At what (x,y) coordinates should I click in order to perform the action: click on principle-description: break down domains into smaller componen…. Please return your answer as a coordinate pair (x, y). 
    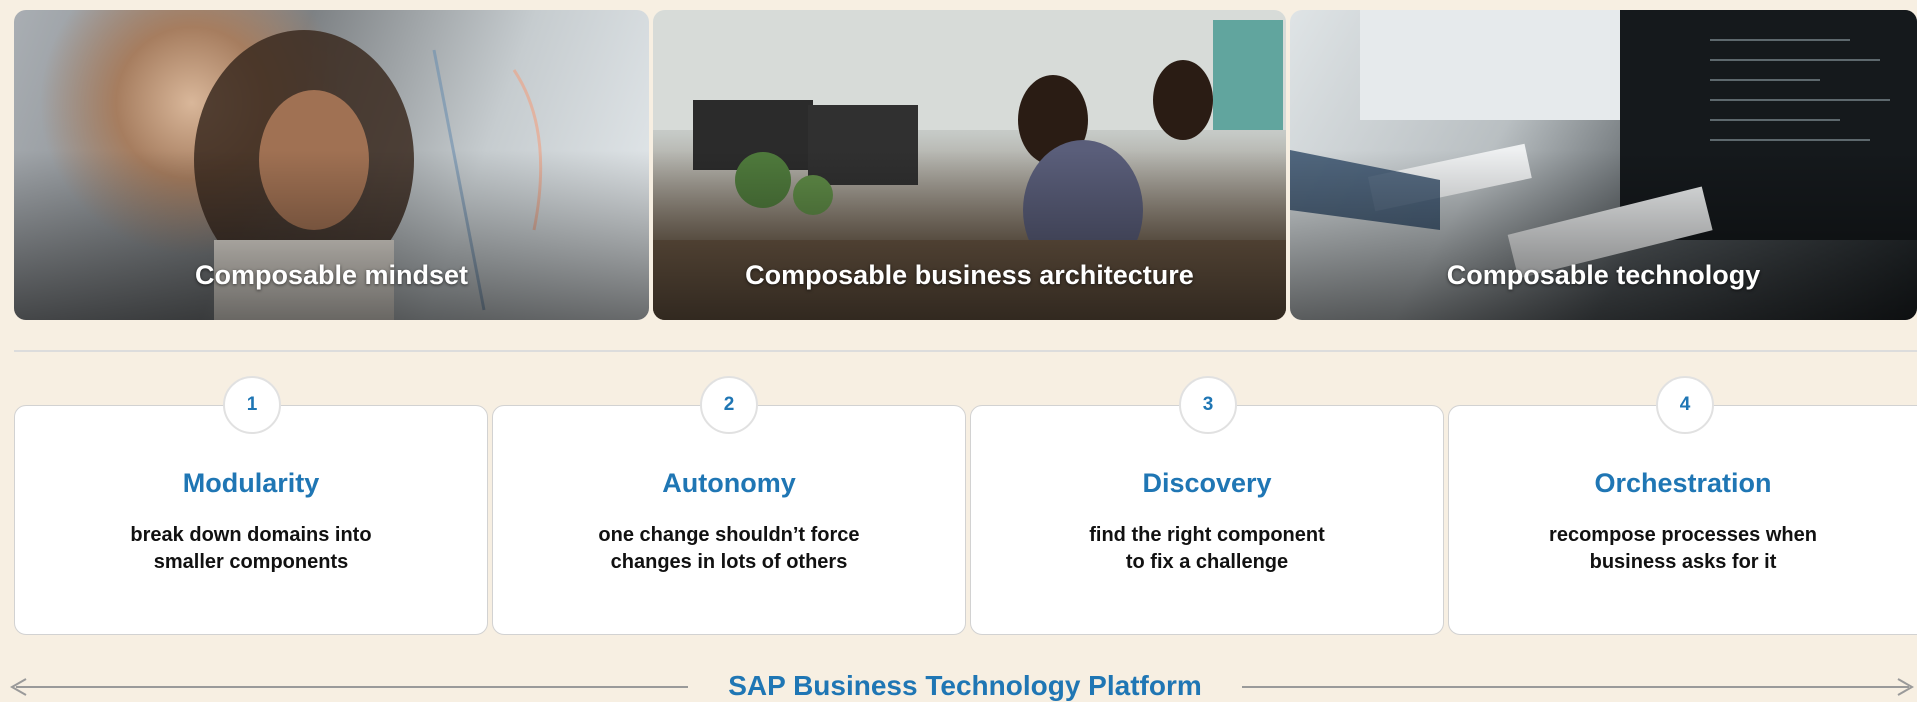
    Looking at the image, I should click on (251, 549).